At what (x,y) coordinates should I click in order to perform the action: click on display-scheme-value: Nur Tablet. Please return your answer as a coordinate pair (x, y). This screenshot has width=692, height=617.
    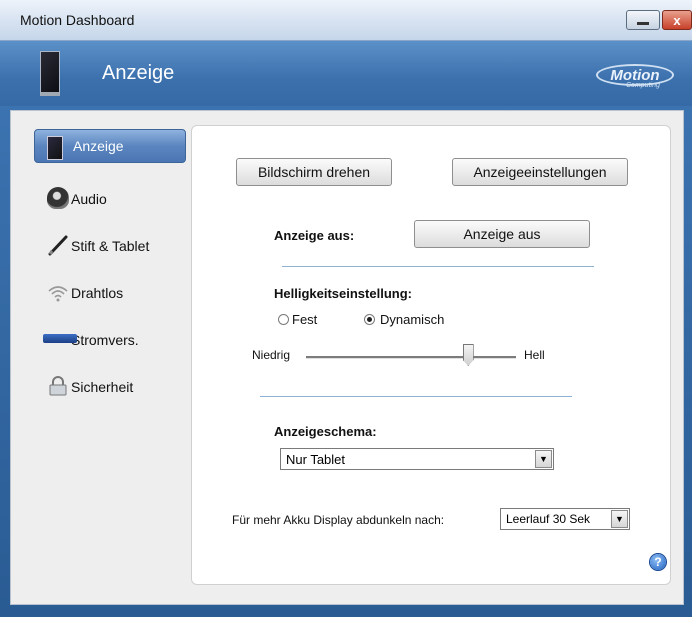
    Looking at the image, I should click on (316, 459).